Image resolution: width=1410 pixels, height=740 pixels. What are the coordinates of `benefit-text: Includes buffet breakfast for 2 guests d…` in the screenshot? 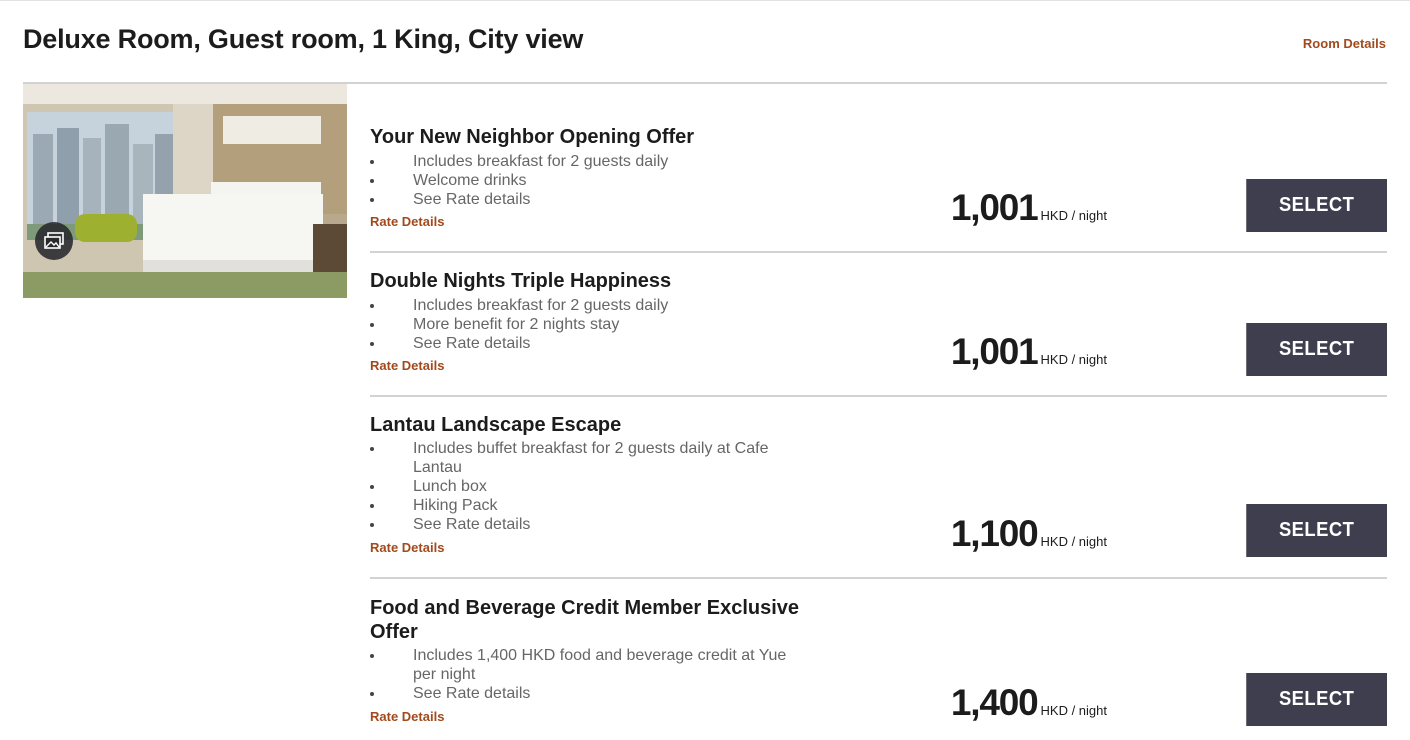 It's located at (591, 458).